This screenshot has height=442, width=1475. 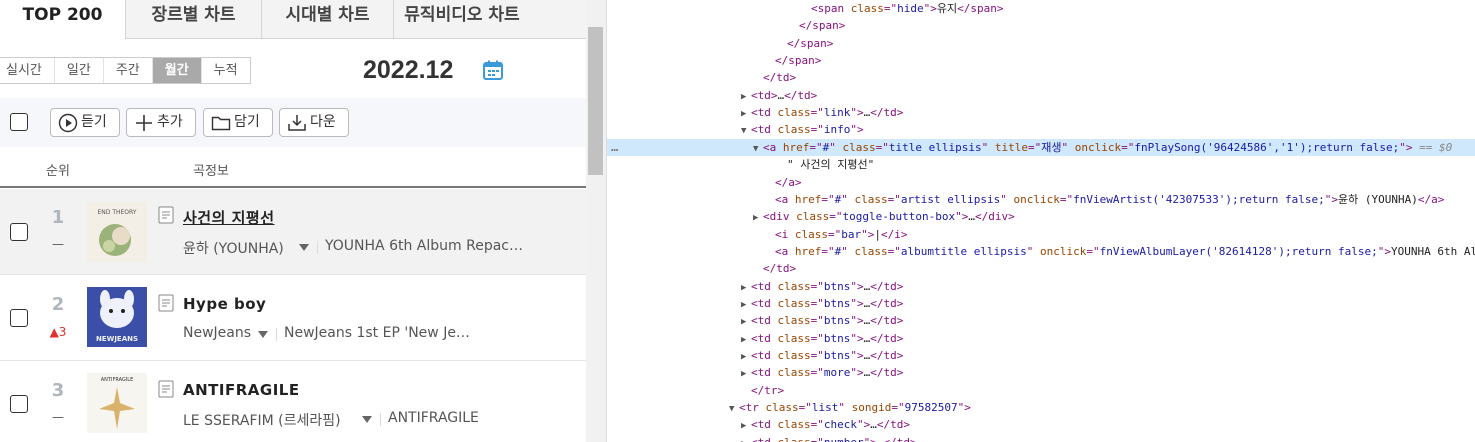 I want to click on dom-node-line: <span class="hide">유지</span>, so click(x=1041, y=8).